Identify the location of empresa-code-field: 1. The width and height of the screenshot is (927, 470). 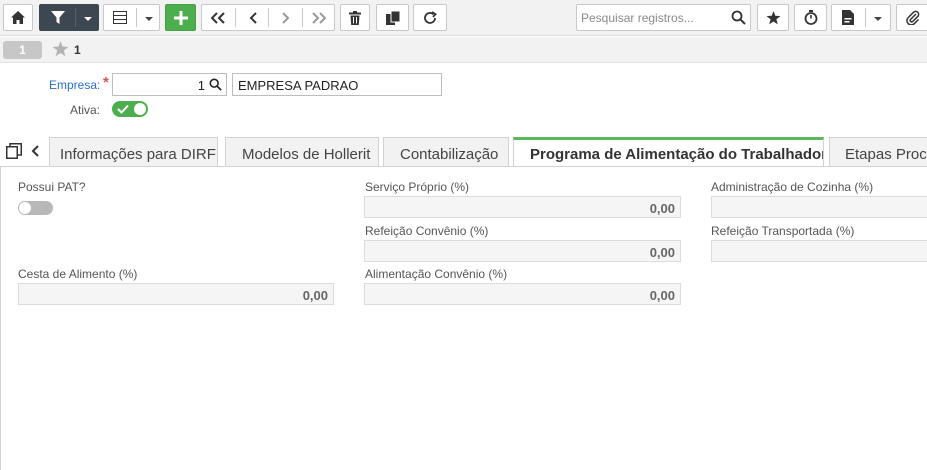
(169, 84).